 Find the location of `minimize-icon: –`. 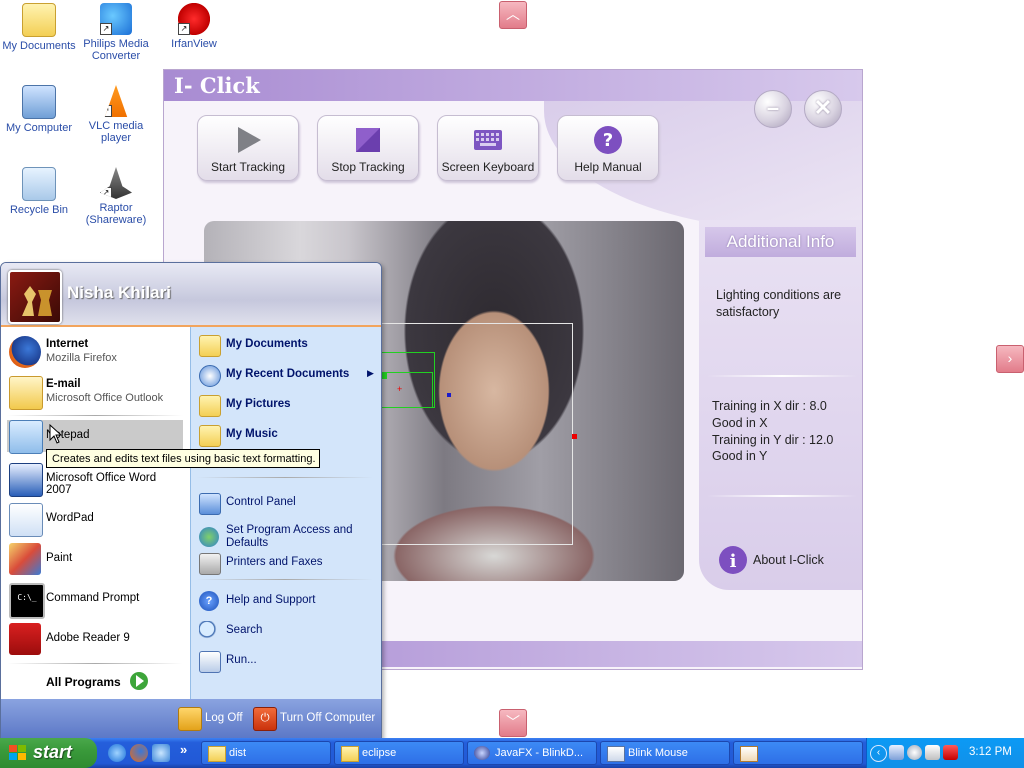

minimize-icon: – is located at coordinates (773, 107).